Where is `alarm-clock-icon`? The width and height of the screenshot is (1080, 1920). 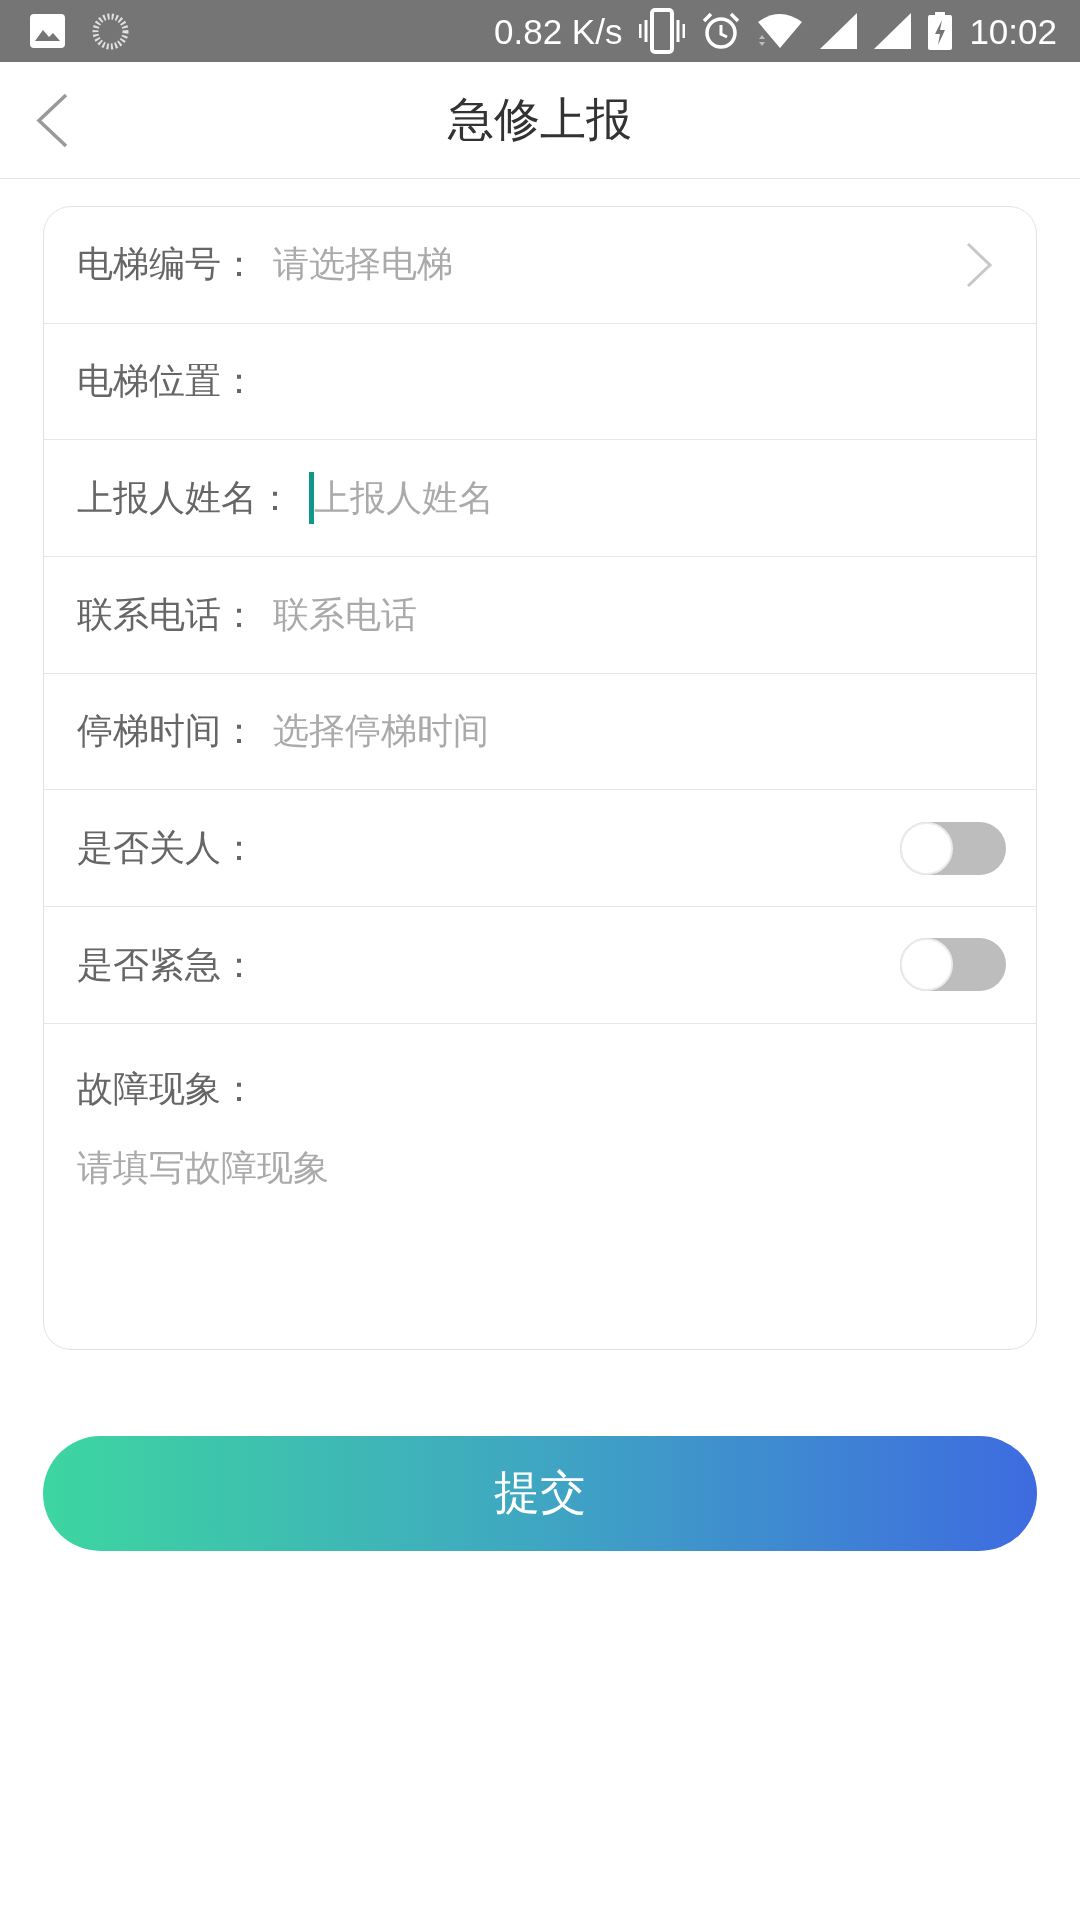 alarm-clock-icon is located at coordinates (721, 31).